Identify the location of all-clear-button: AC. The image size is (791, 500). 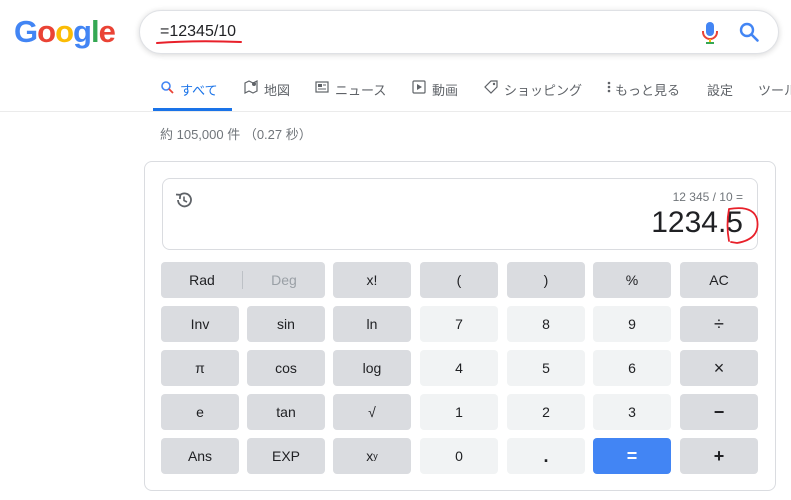
(719, 280).